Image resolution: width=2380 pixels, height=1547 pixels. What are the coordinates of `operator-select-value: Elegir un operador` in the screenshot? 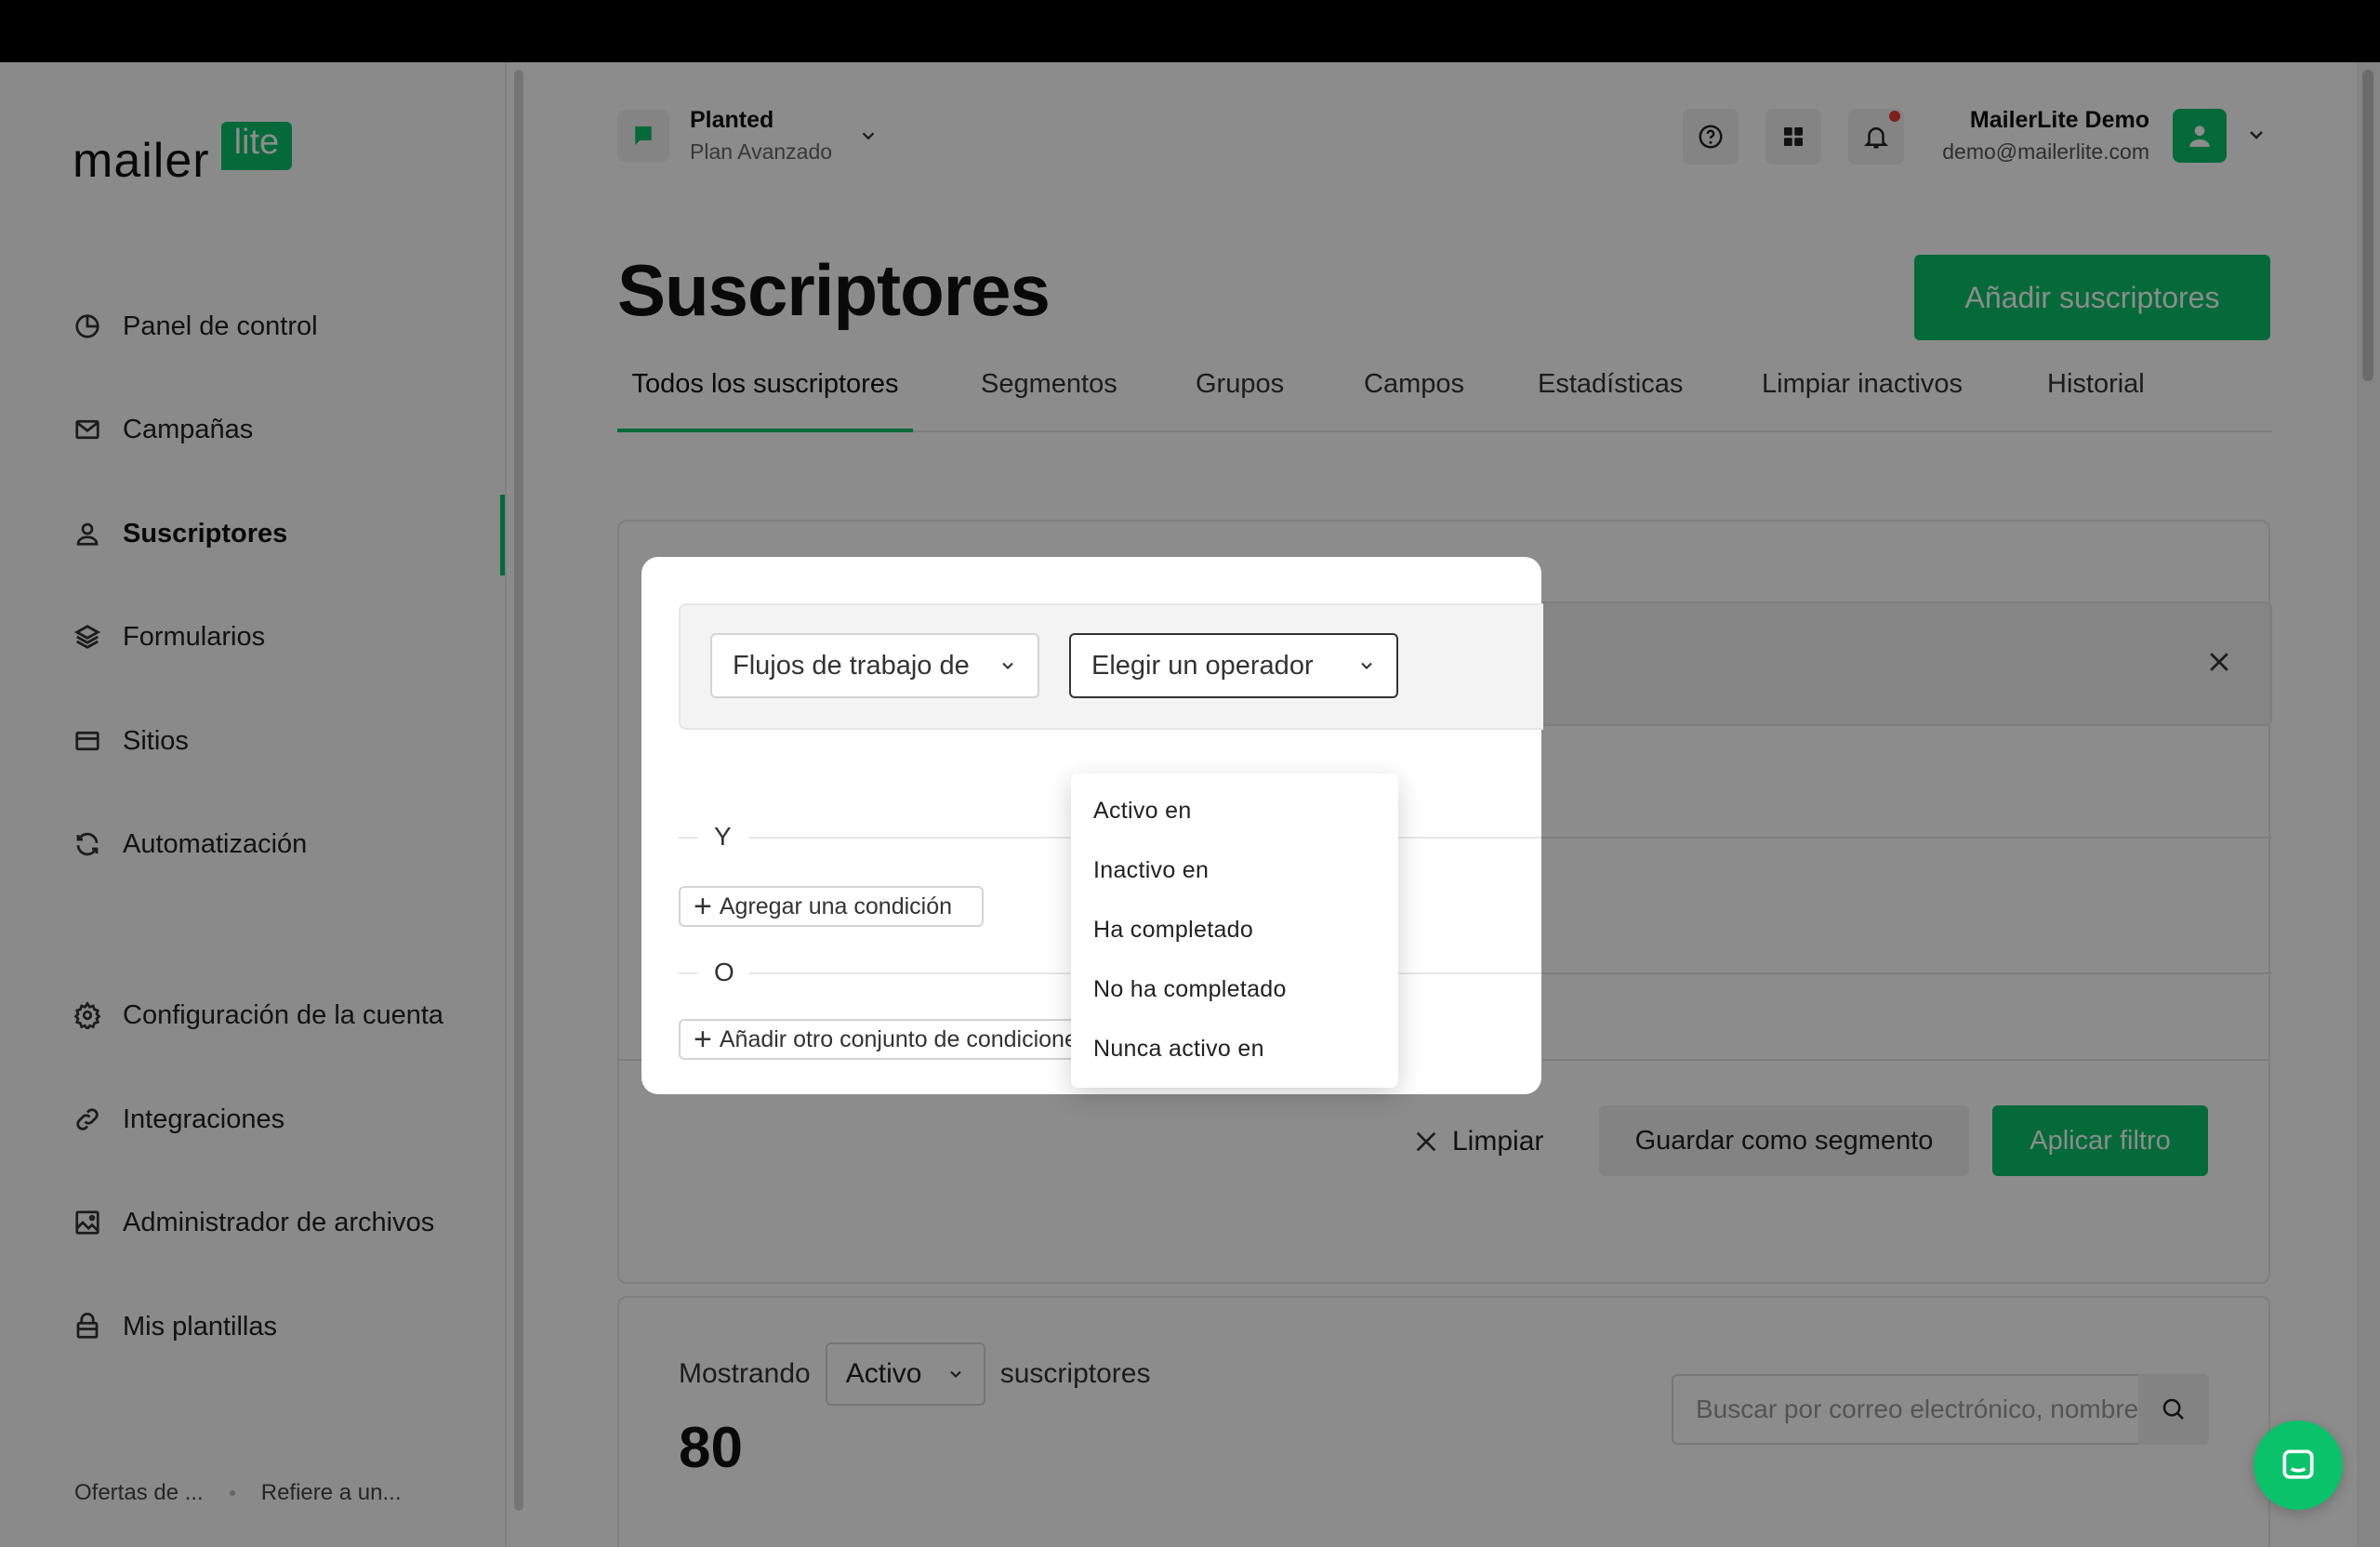 It's located at (1202, 665).